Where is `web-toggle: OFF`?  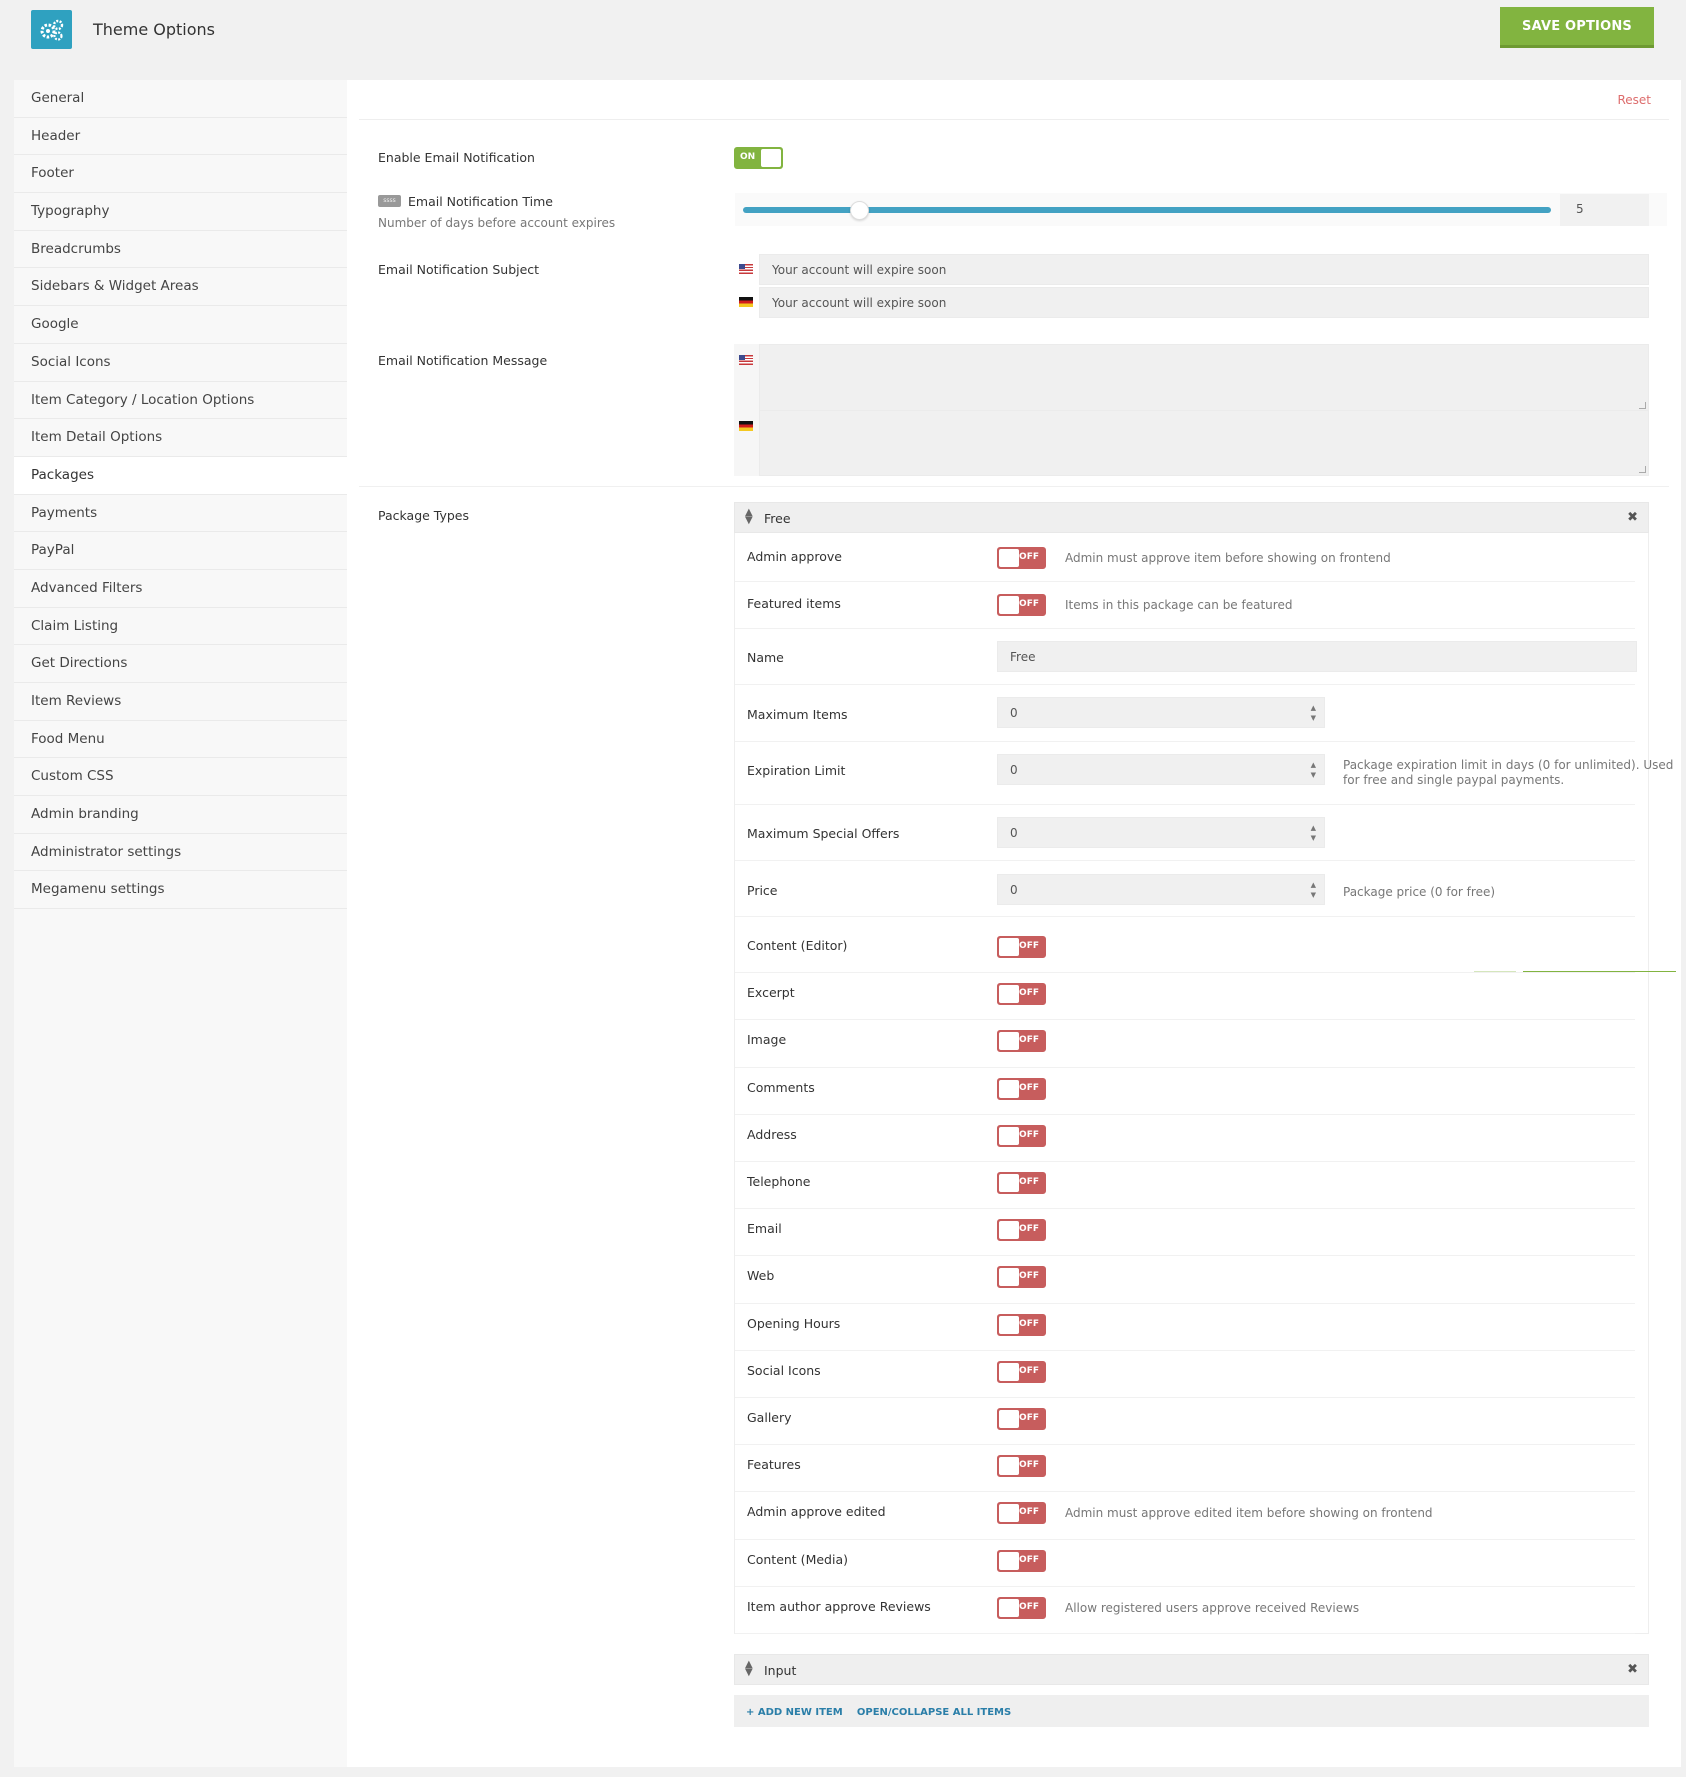 web-toggle: OFF is located at coordinates (1021, 1277).